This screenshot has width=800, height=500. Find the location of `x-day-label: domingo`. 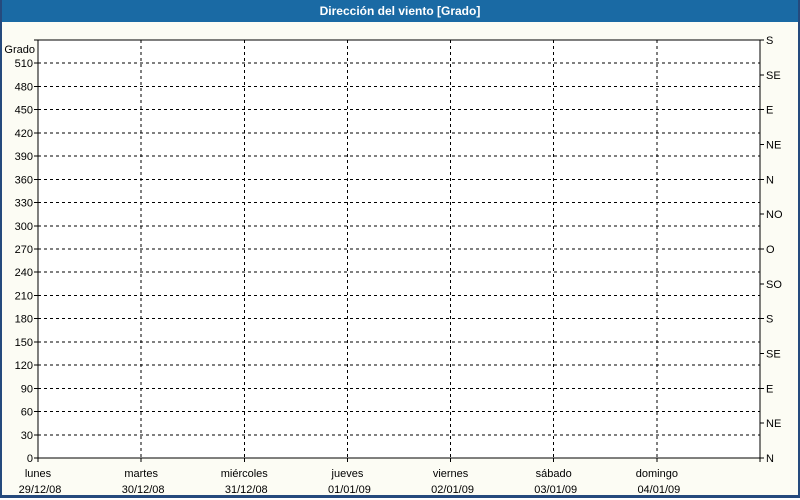

x-day-label: domingo is located at coordinates (657, 474).